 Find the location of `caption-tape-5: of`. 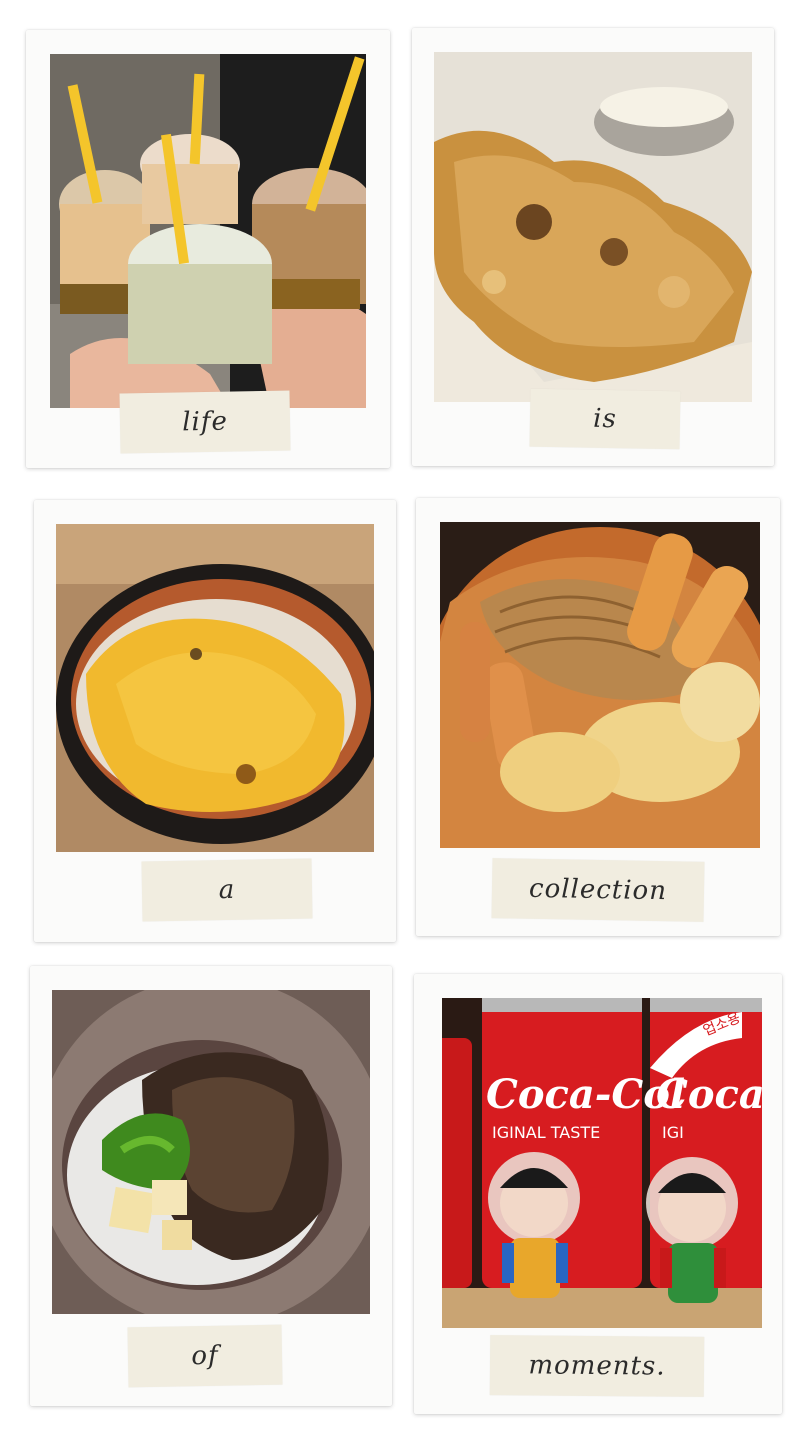

caption-tape-5: of is located at coordinates (205, 1356).